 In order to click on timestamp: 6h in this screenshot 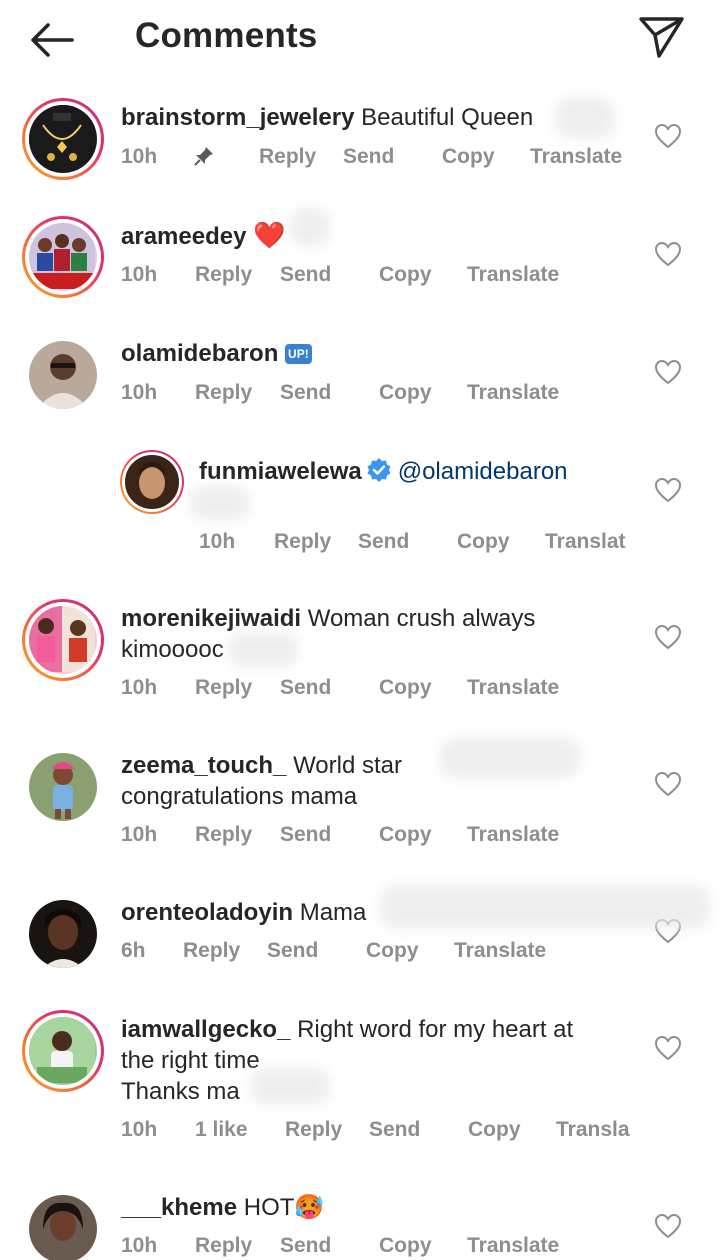, I will do `click(133, 950)`.